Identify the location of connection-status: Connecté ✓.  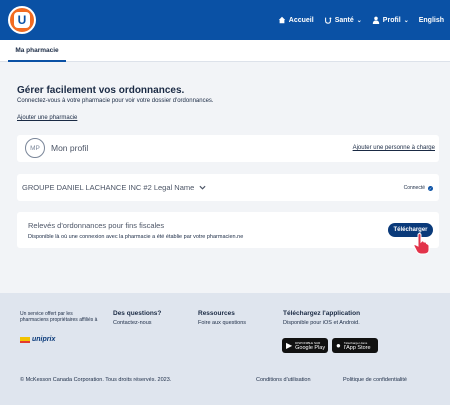
(418, 188).